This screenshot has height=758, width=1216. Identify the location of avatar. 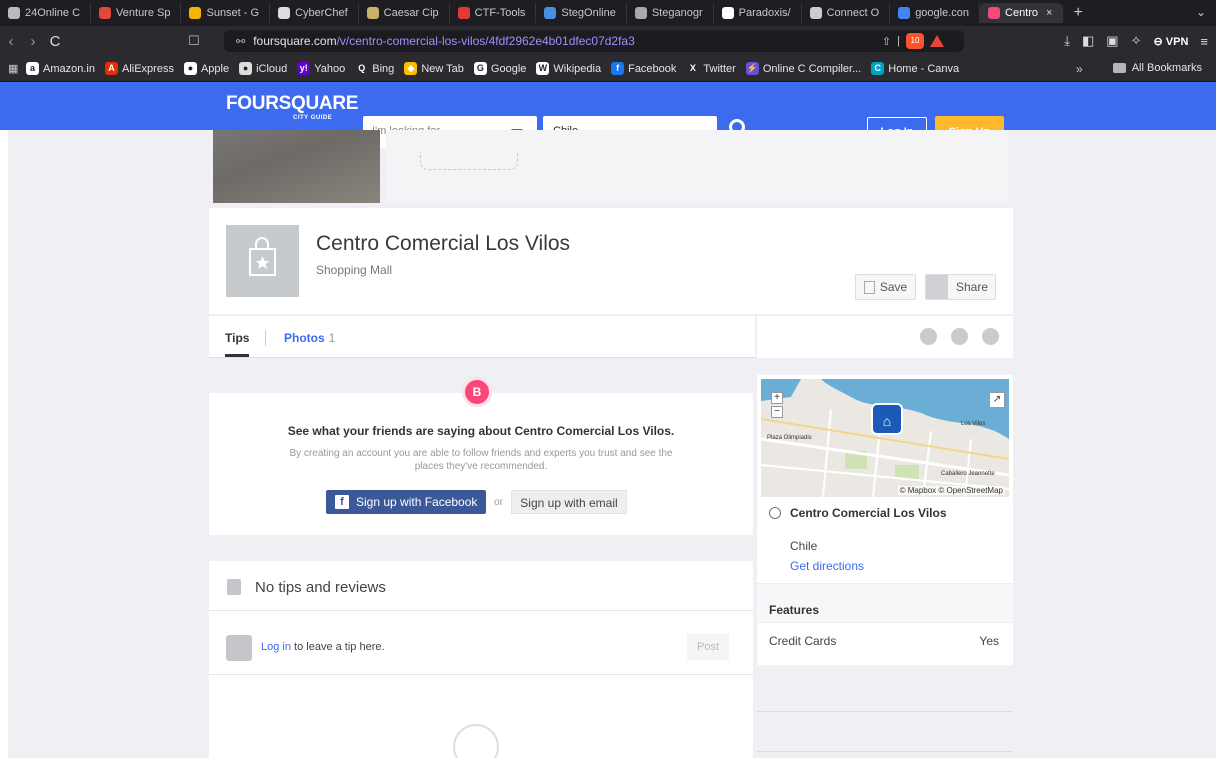
(239, 648).